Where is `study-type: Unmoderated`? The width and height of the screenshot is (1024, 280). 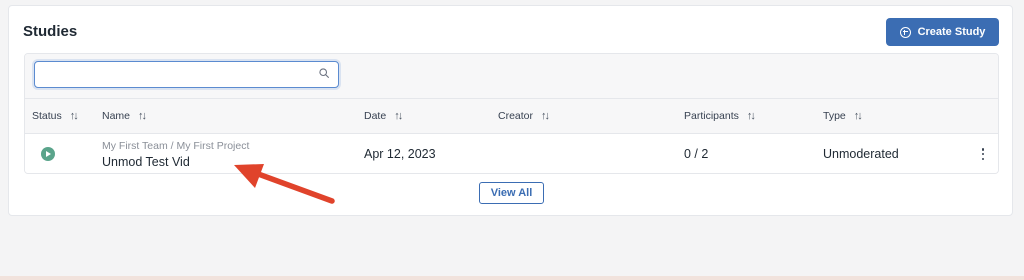 study-type: Unmoderated is located at coordinates (861, 154).